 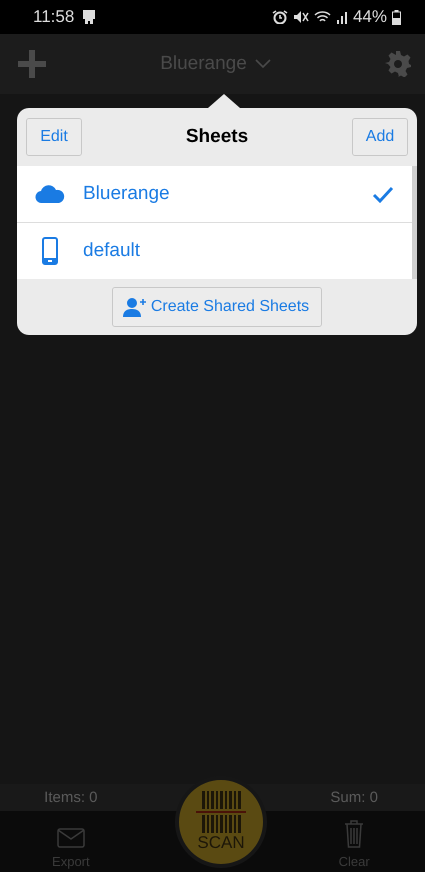 What do you see at coordinates (396, 17) in the screenshot?
I see `battery-icon` at bounding box center [396, 17].